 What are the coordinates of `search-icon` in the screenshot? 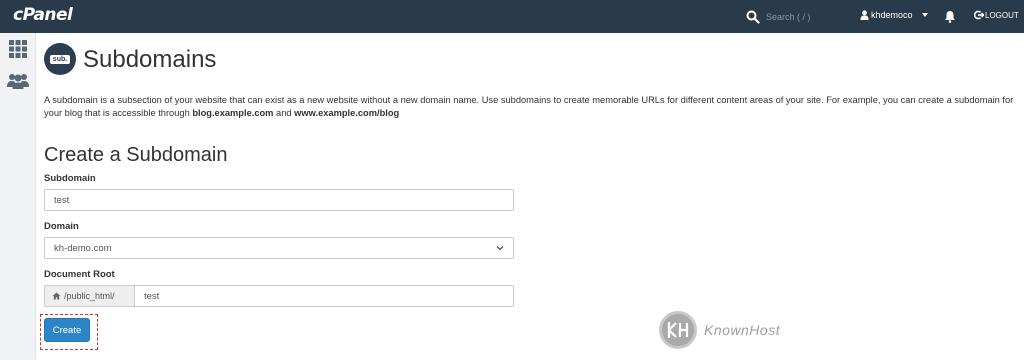 It's located at (753, 17).